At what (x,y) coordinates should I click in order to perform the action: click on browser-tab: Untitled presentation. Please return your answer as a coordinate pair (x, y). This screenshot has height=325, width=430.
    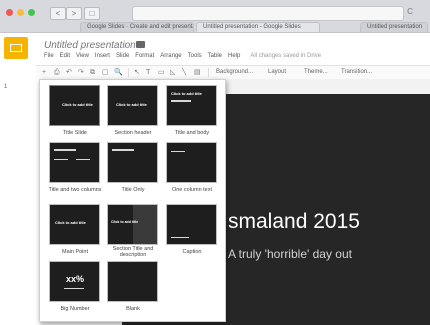
    Looking at the image, I should click on (394, 27).